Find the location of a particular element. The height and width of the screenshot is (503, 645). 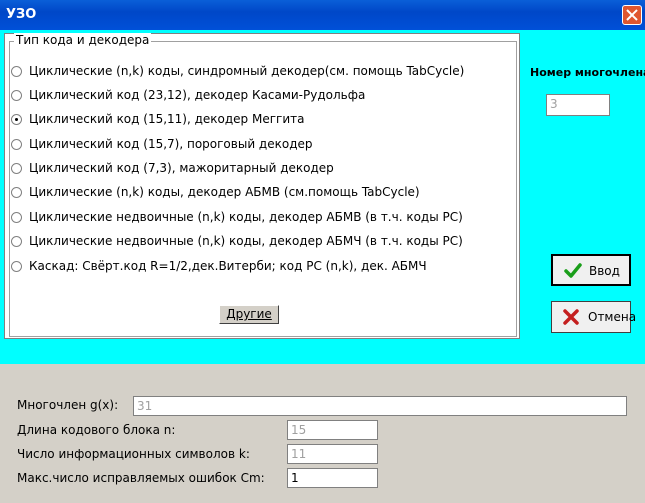

polynomial-number-input: 3 is located at coordinates (578, 105).